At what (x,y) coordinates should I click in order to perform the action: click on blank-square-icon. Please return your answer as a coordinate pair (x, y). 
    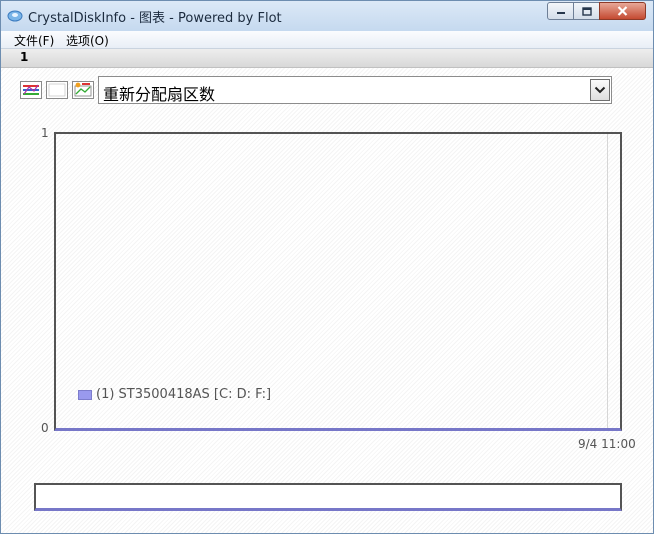
    Looking at the image, I should click on (57, 90).